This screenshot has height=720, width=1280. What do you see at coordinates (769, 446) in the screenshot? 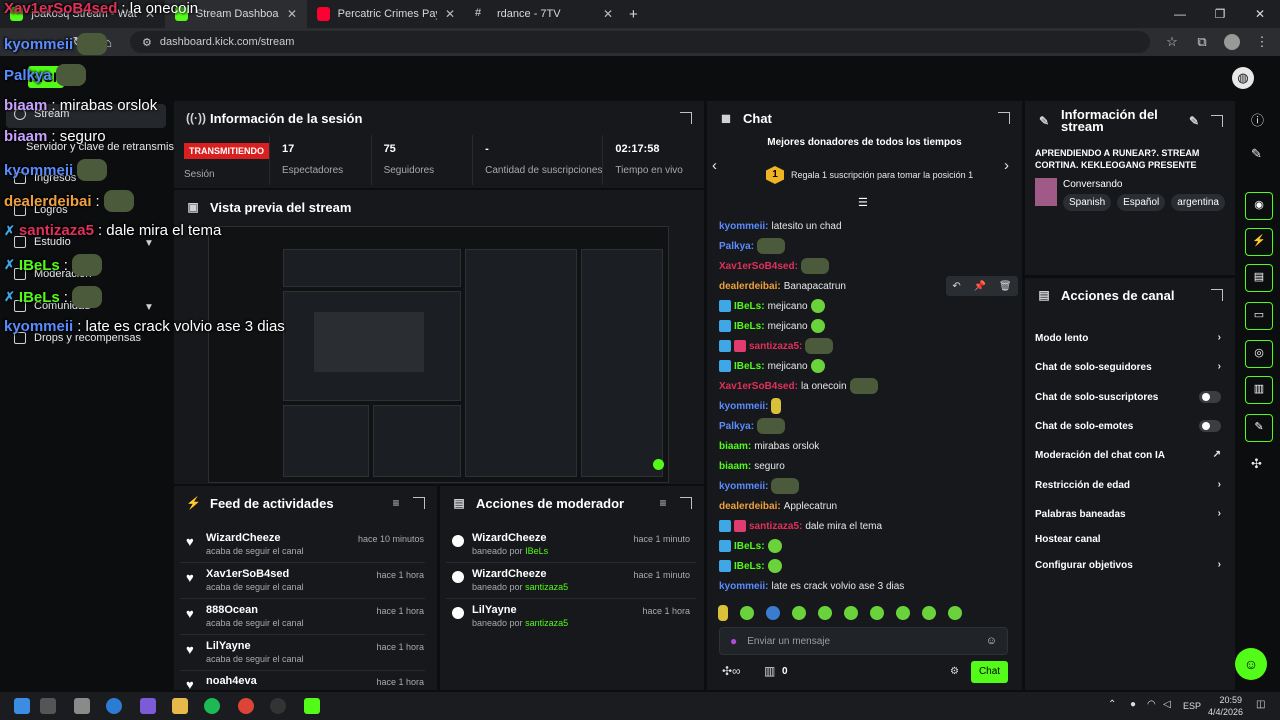
I see `chat-message: biaam: mirabas orslok` at bounding box center [769, 446].